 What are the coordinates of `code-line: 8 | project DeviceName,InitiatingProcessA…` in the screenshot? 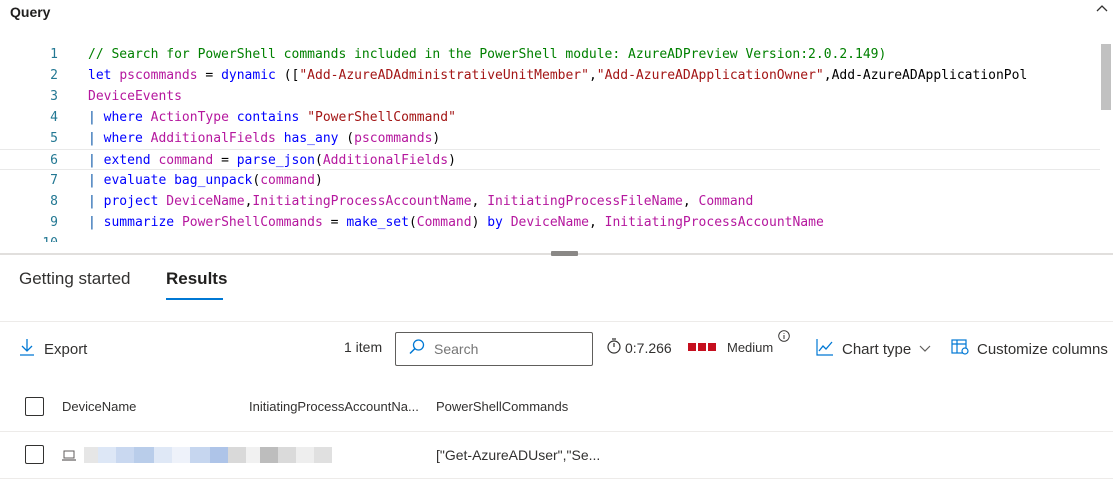 It's located at (550, 201).